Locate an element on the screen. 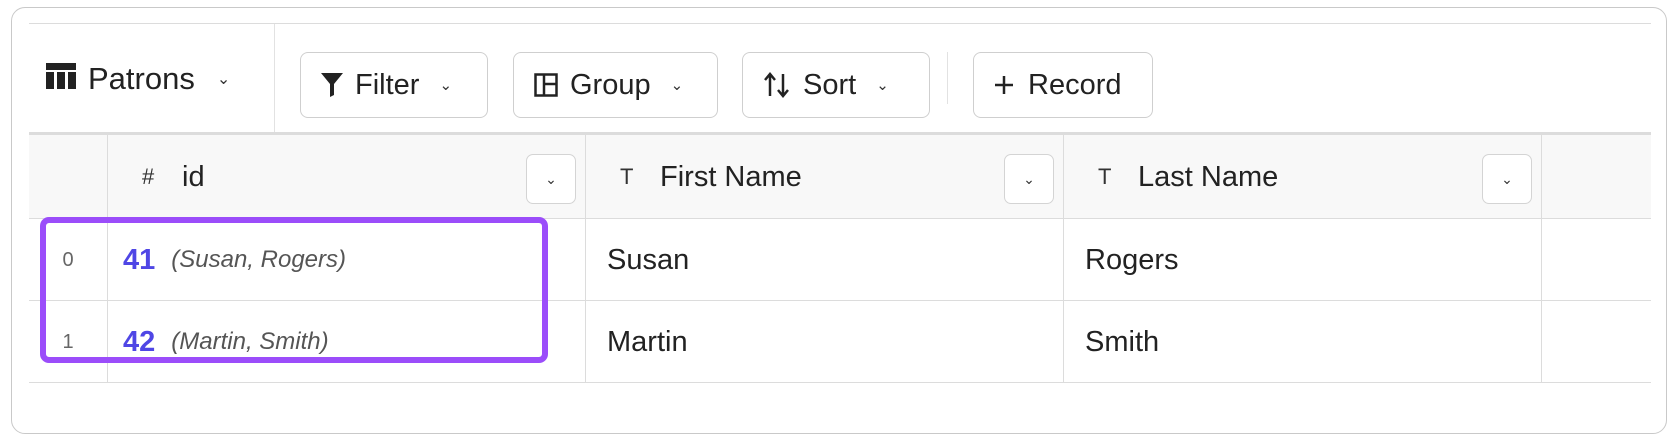 Image resolution: width=1678 pixels, height=448 pixels. sort-icon is located at coordinates (777, 85).